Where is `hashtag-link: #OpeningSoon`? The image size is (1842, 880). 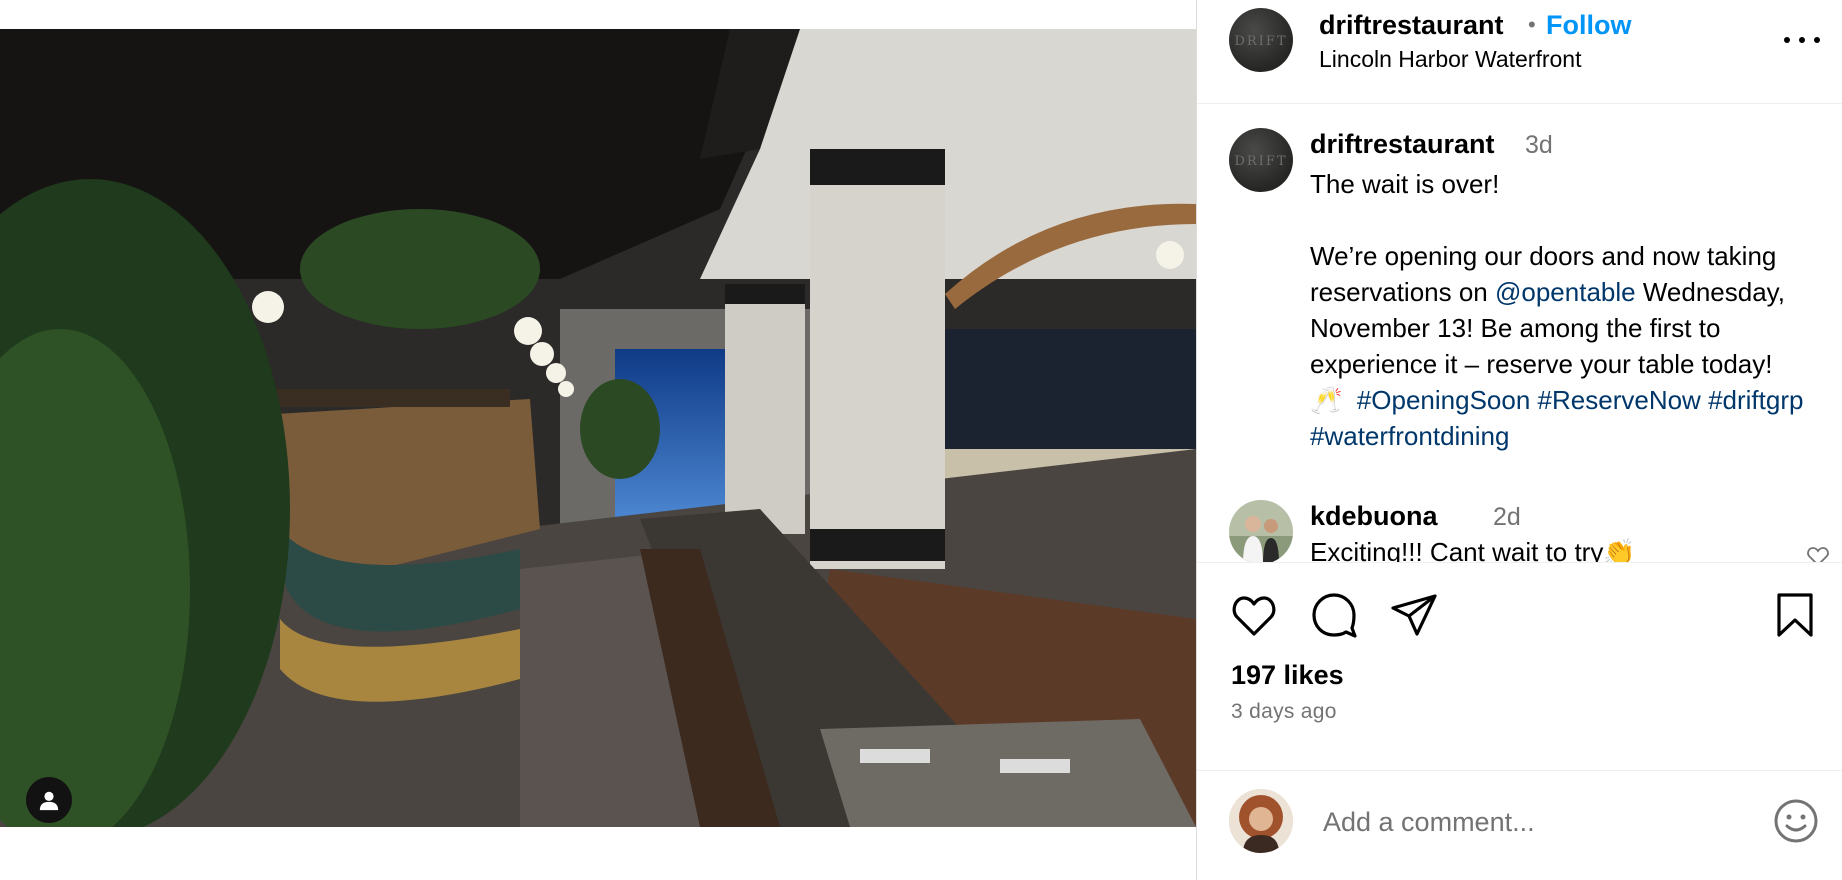 hashtag-link: #OpeningSoon is located at coordinates (1443, 400).